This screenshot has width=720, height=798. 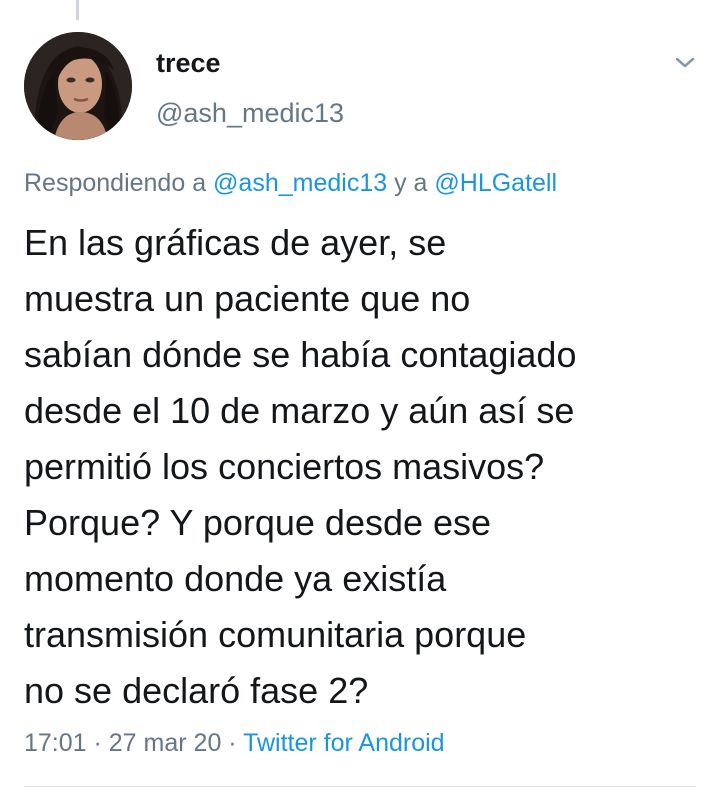 What do you see at coordinates (300, 183) in the screenshot?
I see `mention-link-ash-medic13: @ash_medic13` at bounding box center [300, 183].